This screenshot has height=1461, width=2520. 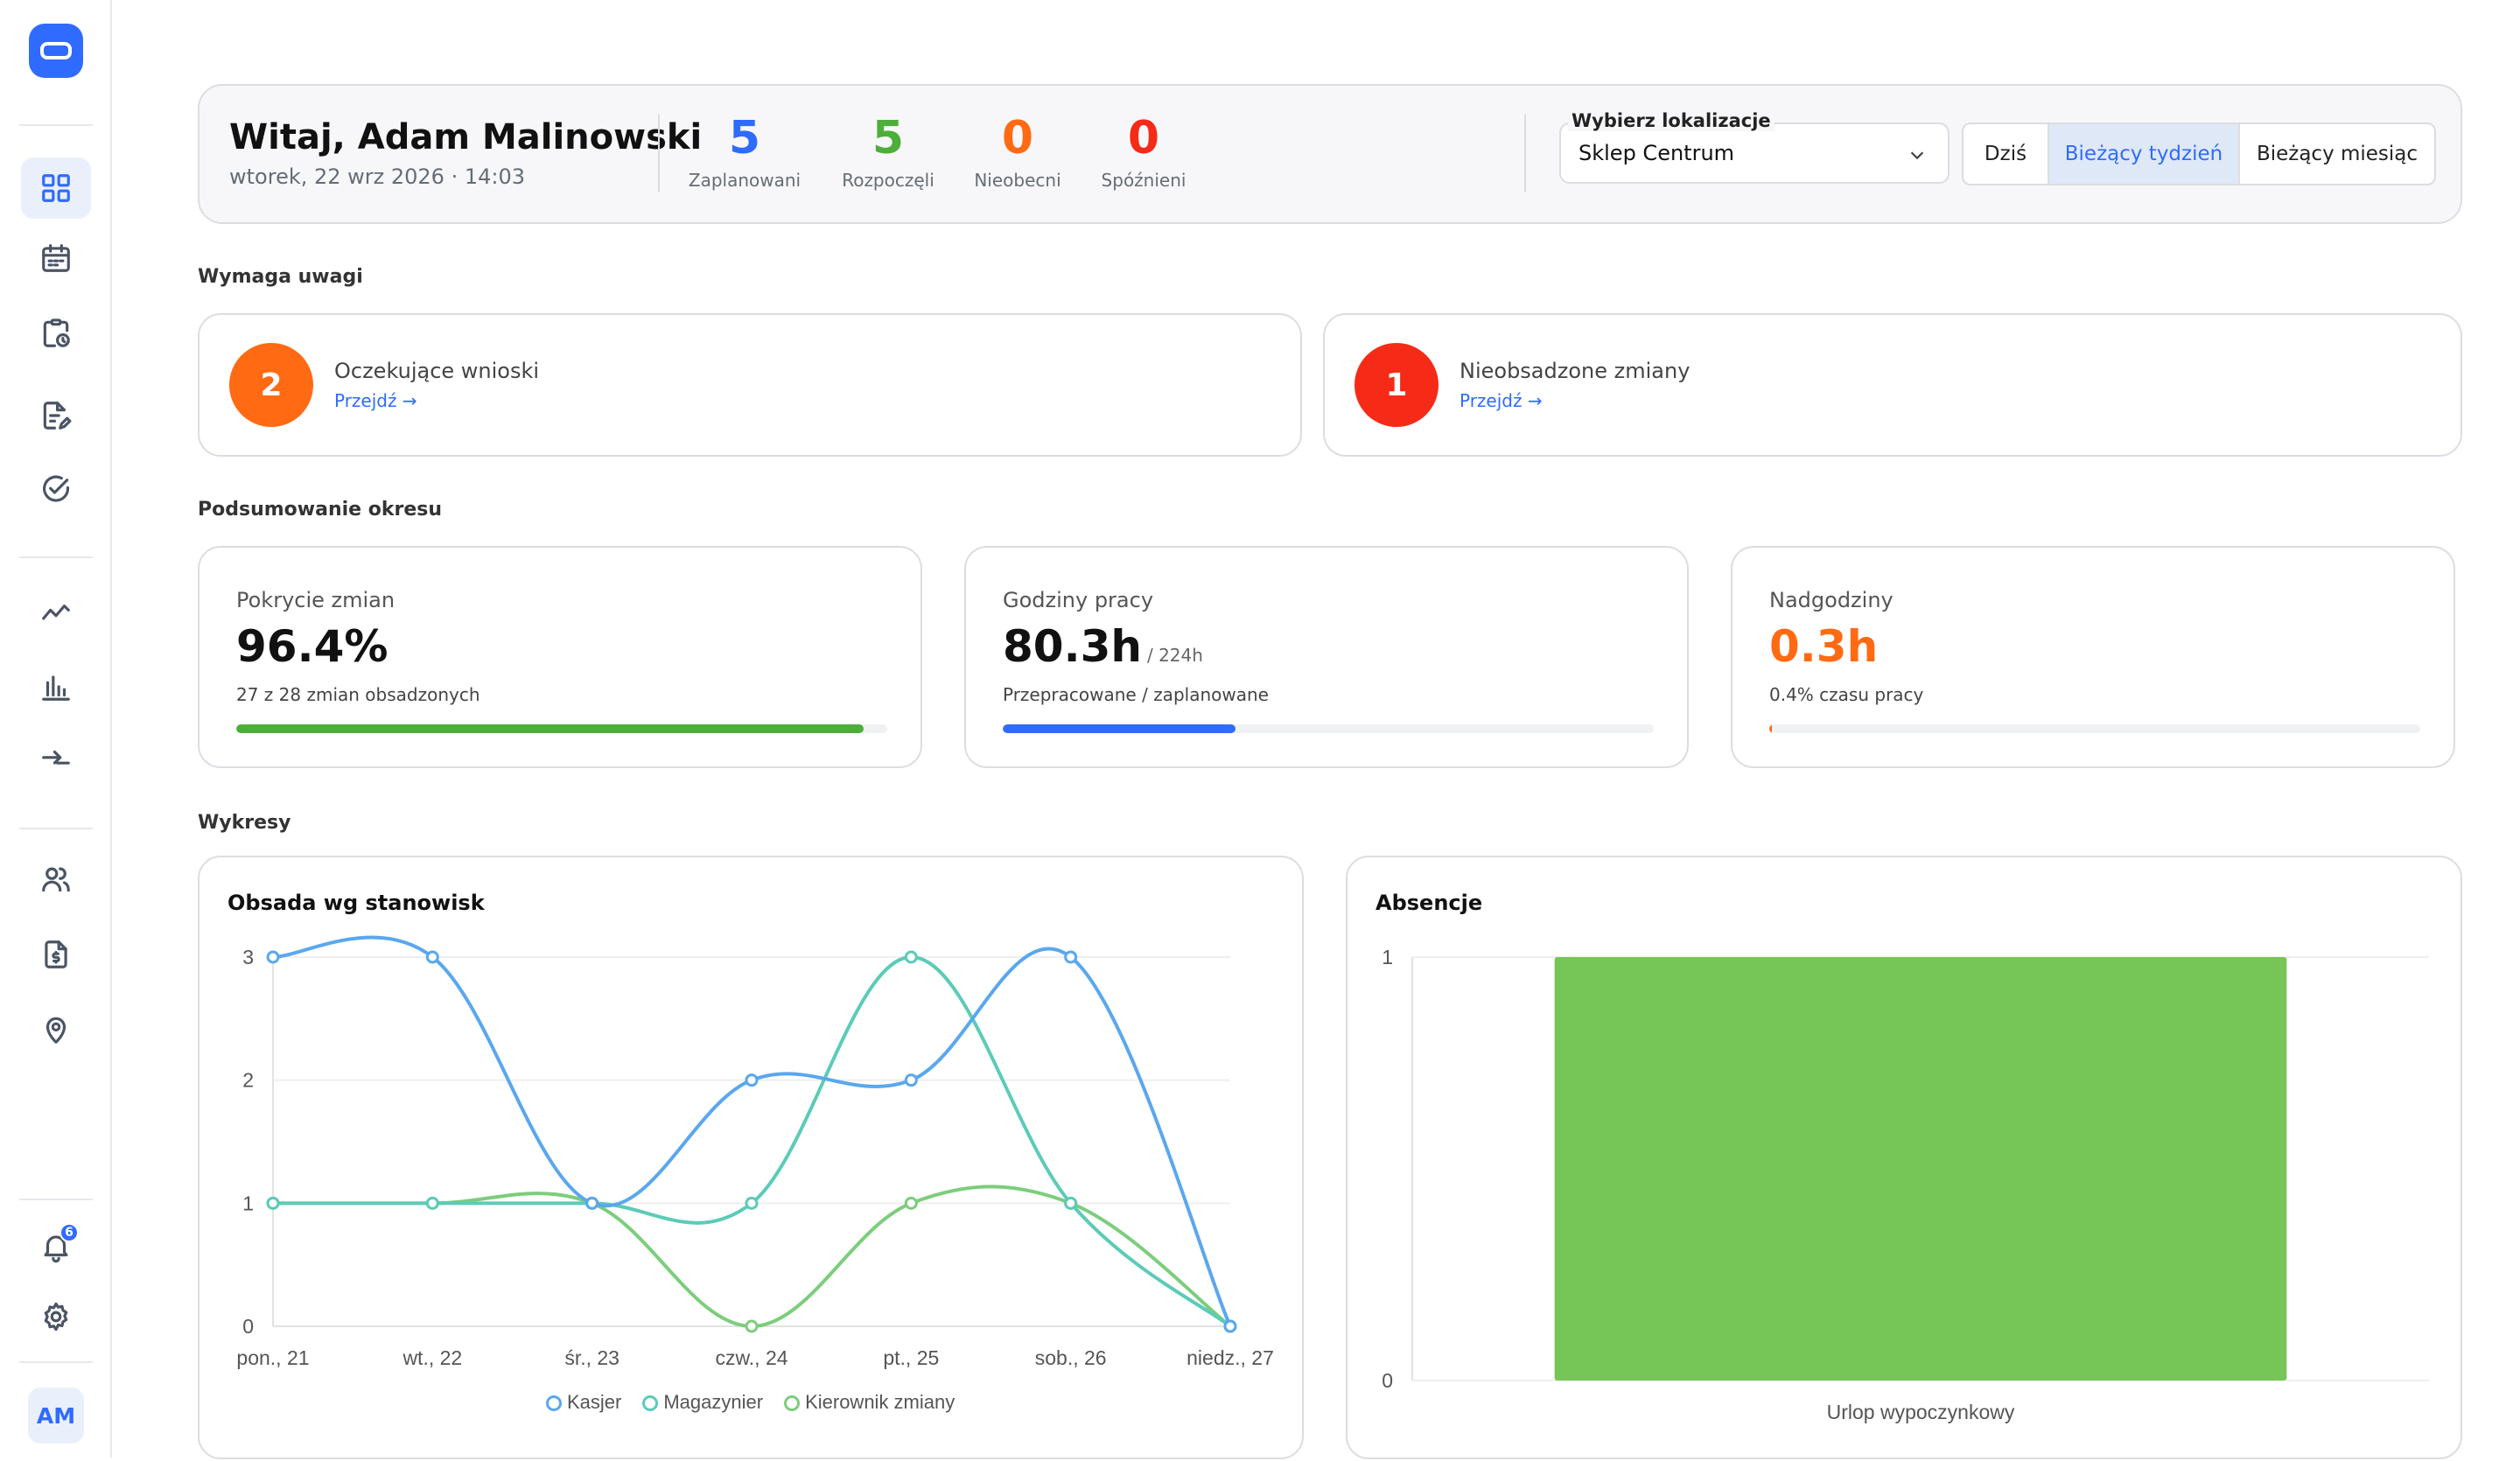 I want to click on x-tick-label: sob., 26, so click(x=1071, y=1358).